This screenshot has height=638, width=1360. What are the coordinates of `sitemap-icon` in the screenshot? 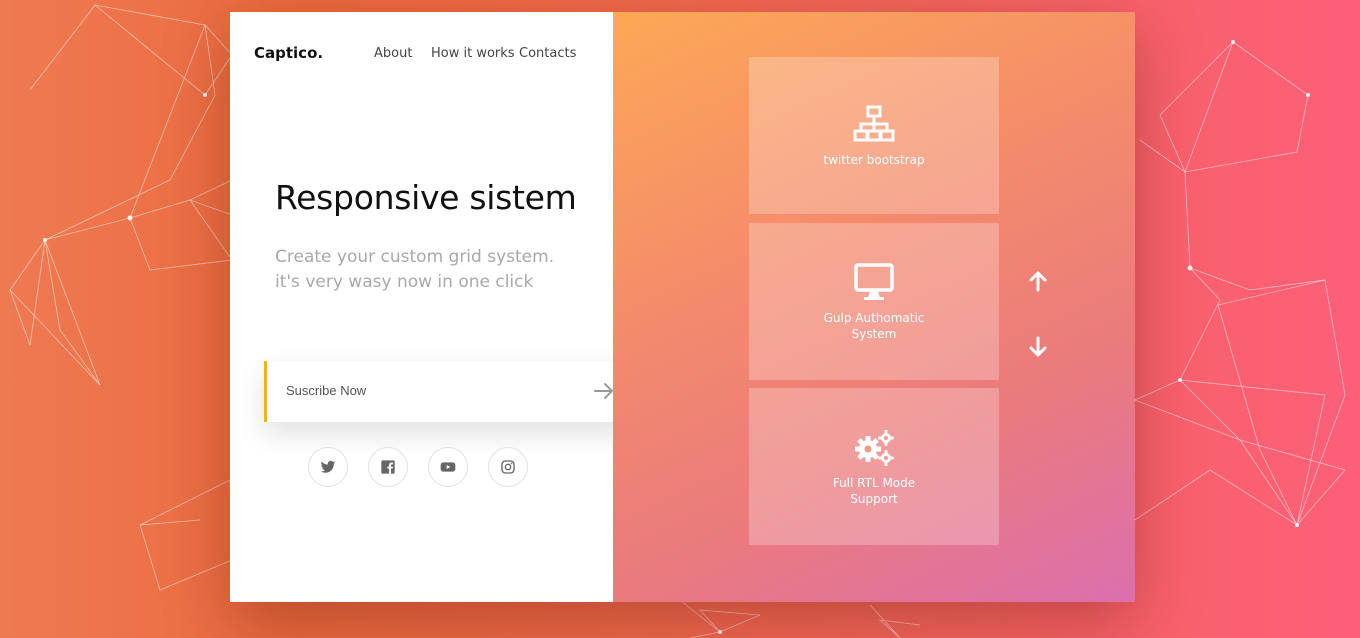 It's located at (874, 123).